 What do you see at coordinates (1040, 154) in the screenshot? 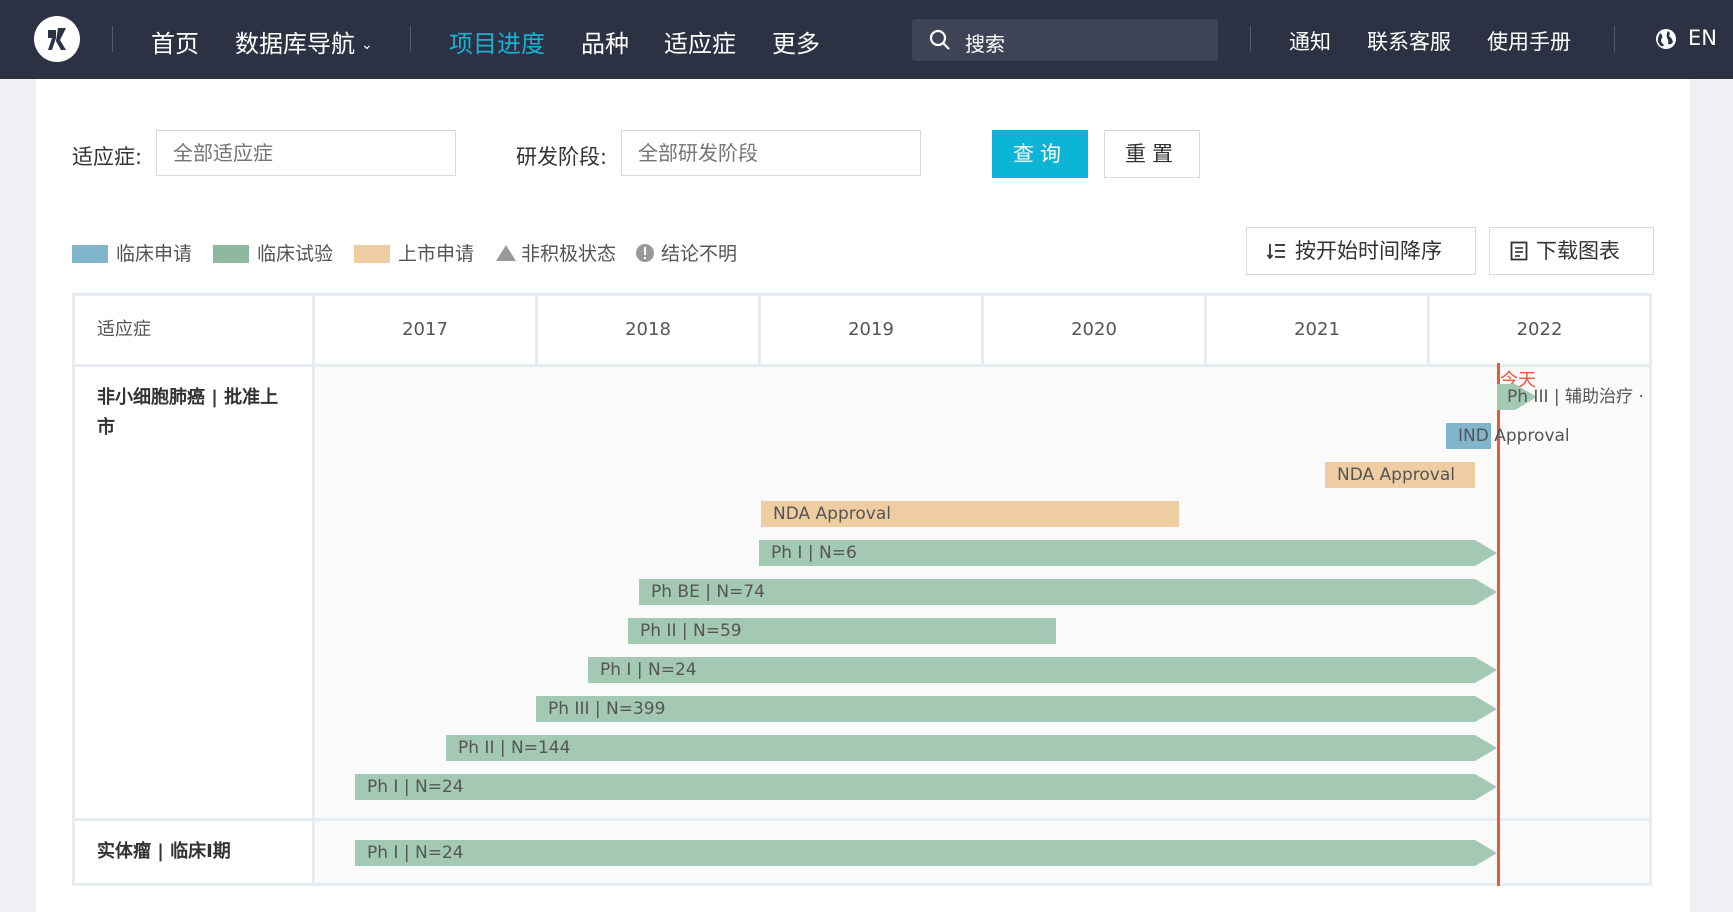
I see `query-button: 查询` at bounding box center [1040, 154].